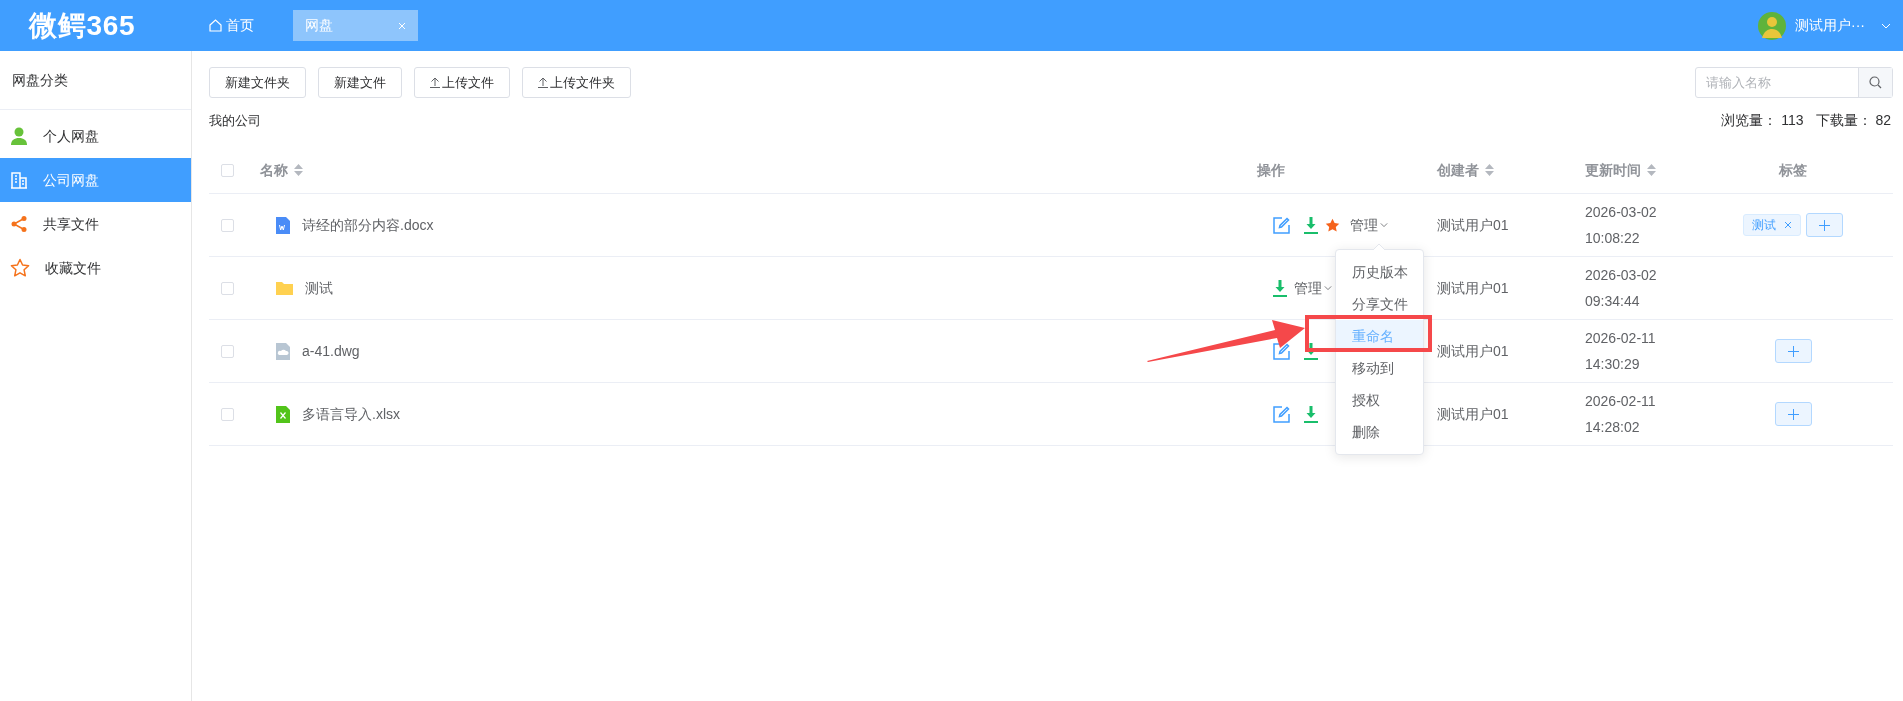 The image size is (1903, 701). I want to click on toolbar-button: 上传文件夹, so click(576, 82).